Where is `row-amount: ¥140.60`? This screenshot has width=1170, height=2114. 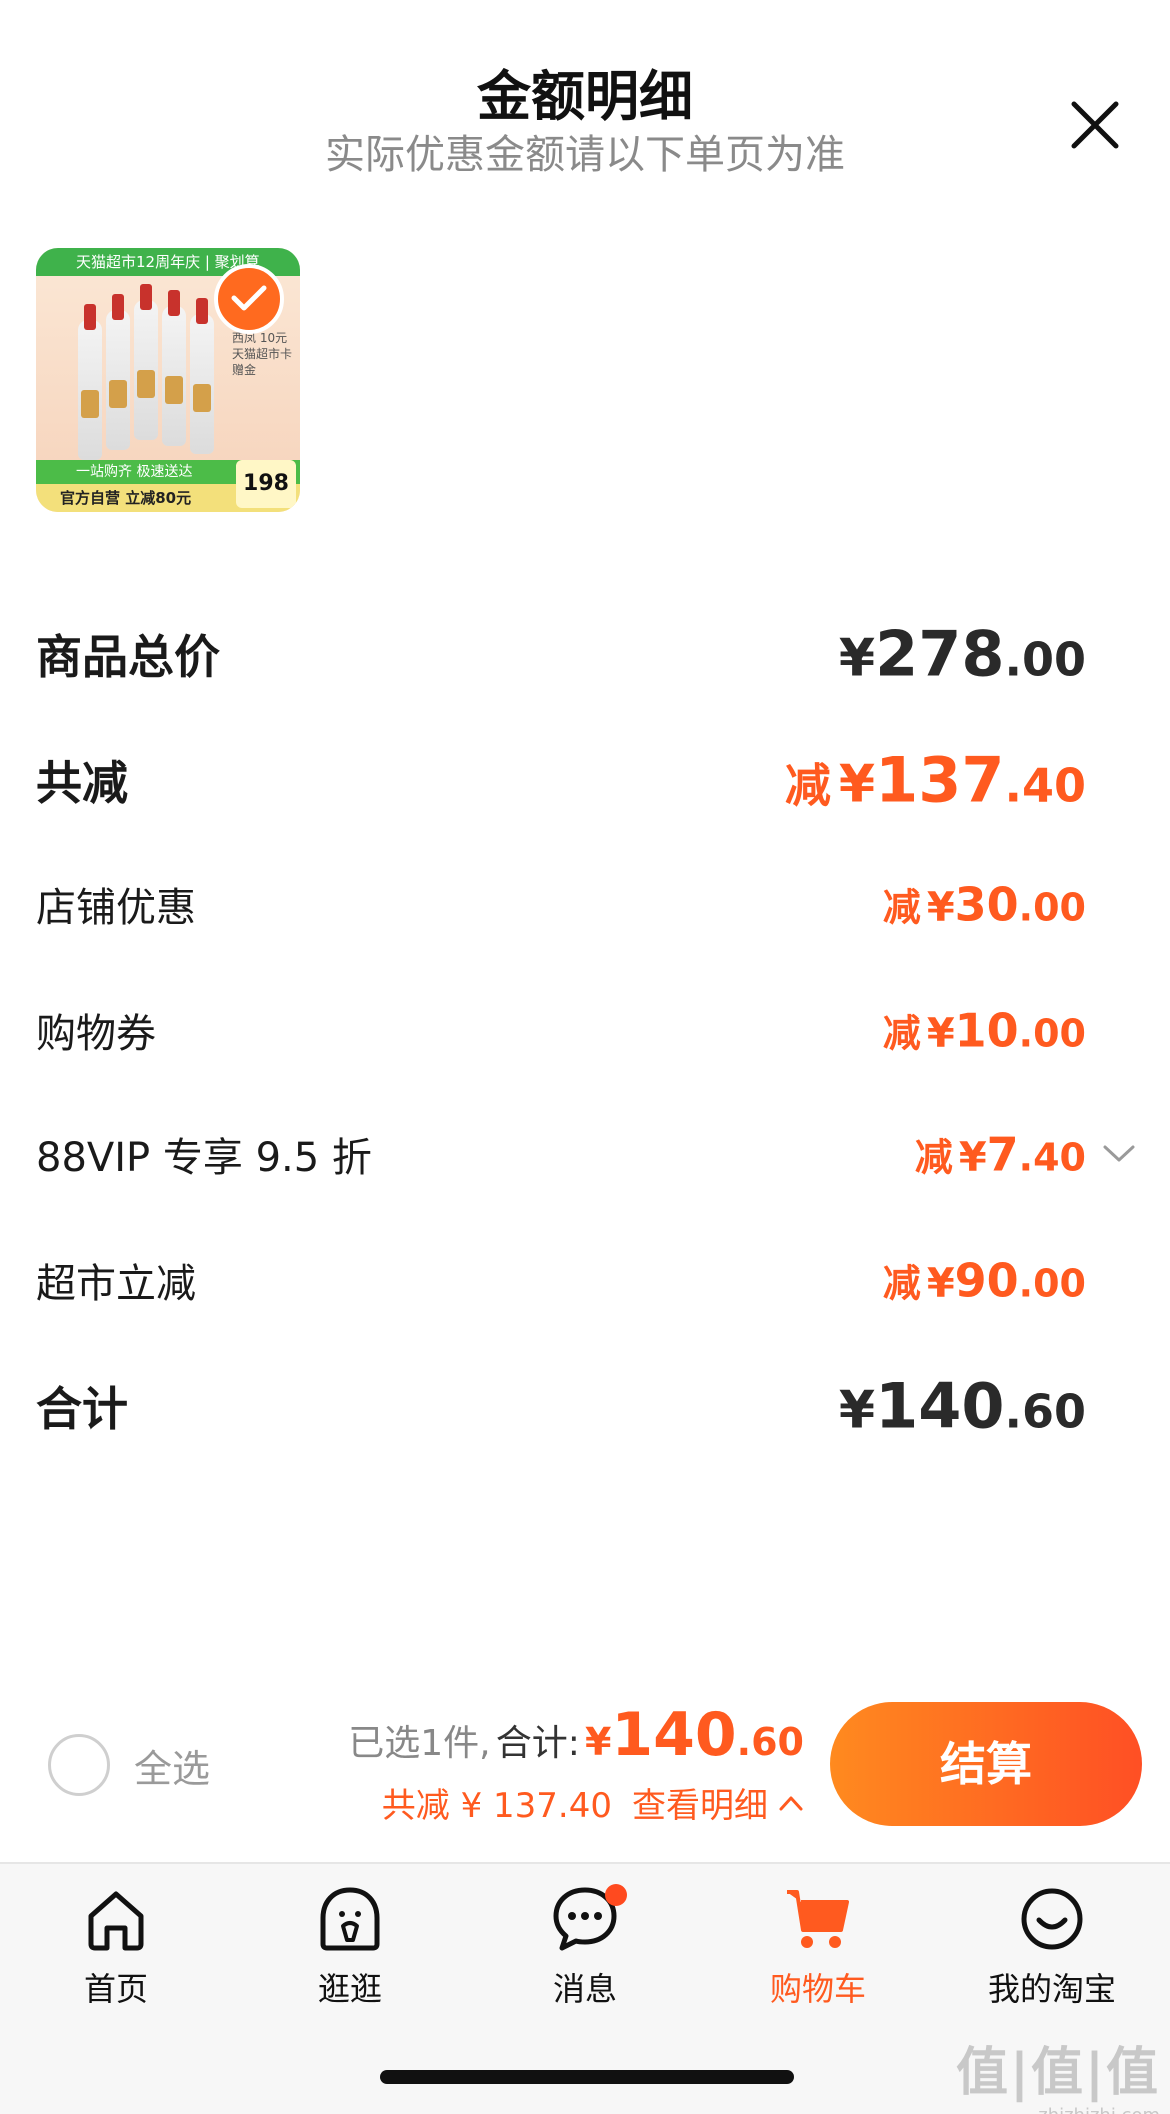 row-amount: ¥140.60 is located at coordinates (962, 1406).